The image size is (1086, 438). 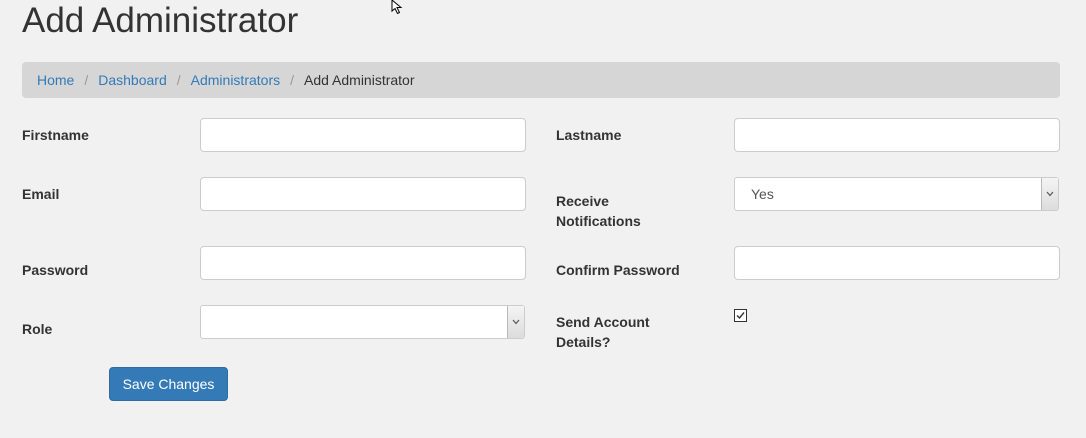 I want to click on save-changes-button: Save Changes, so click(x=168, y=384).